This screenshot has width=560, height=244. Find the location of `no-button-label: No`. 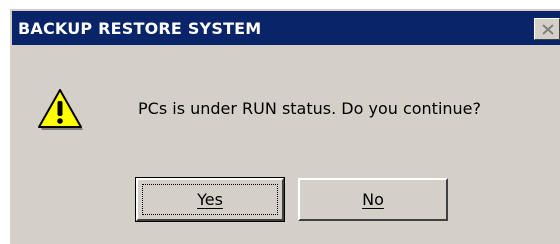

no-button-label: No is located at coordinates (373, 199).